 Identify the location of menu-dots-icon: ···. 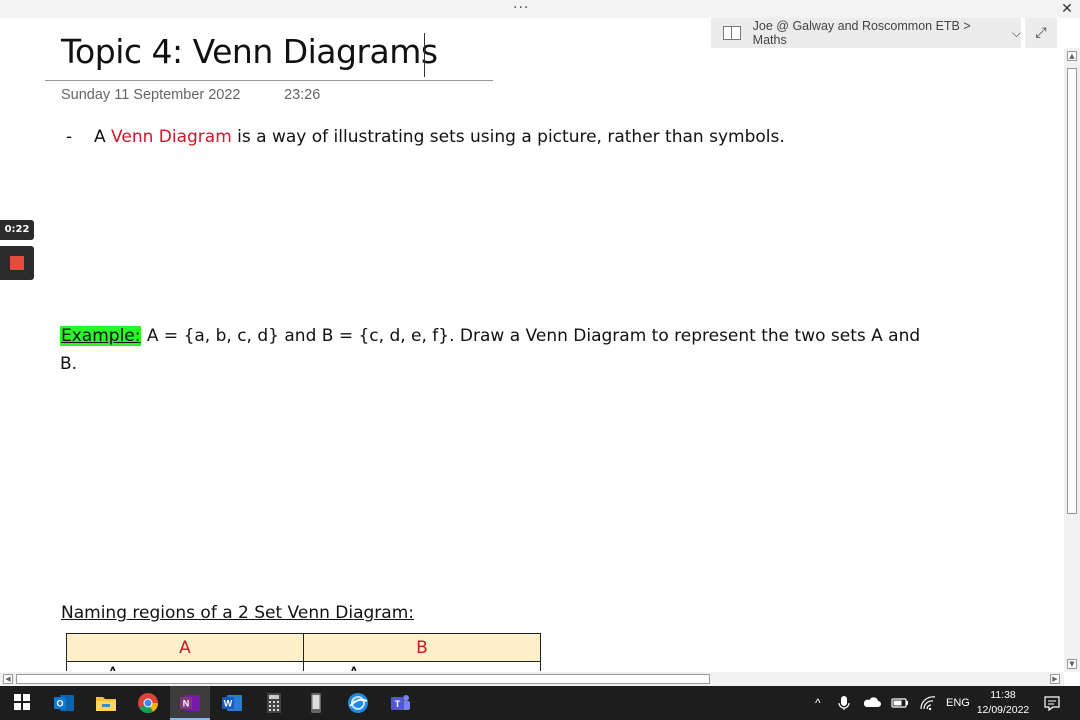
(521, 8).